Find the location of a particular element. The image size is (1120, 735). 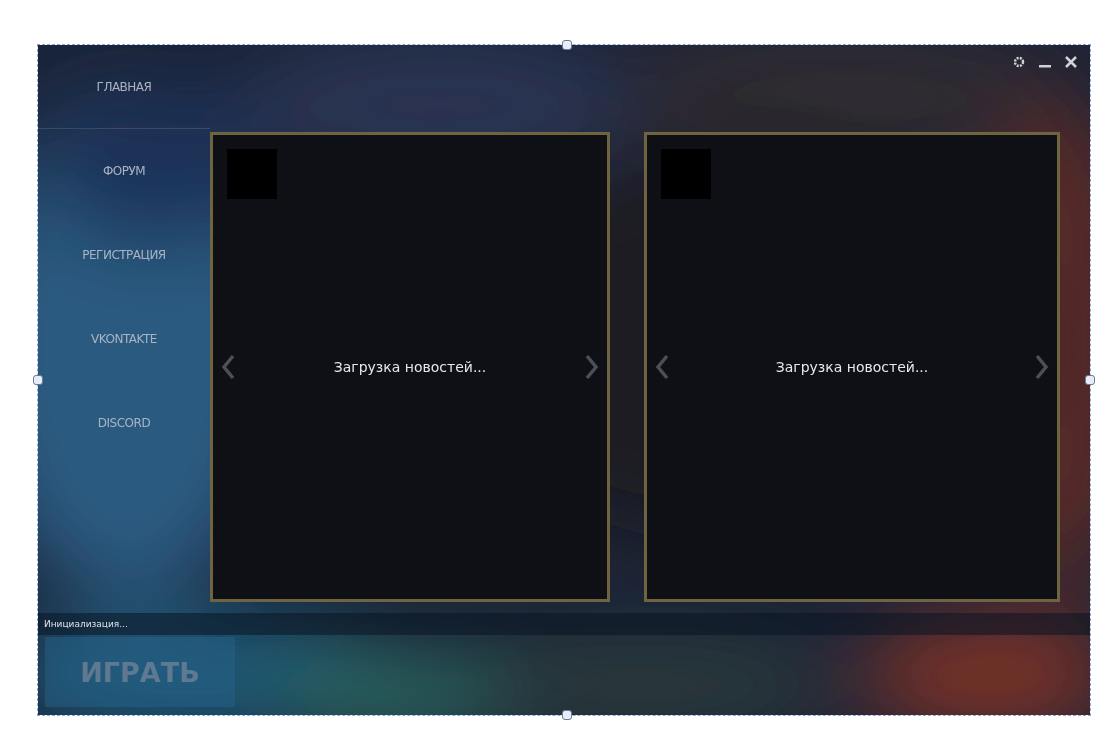

settings-icon is located at coordinates (1019, 62).